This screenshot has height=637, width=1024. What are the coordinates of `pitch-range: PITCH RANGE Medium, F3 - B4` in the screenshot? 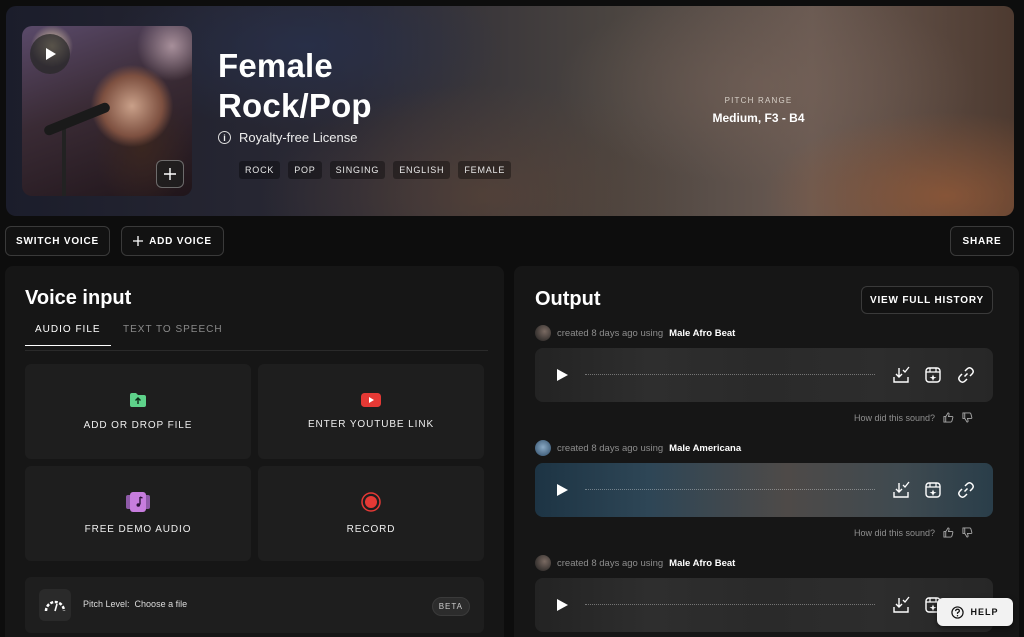 It's located at (758, 110).